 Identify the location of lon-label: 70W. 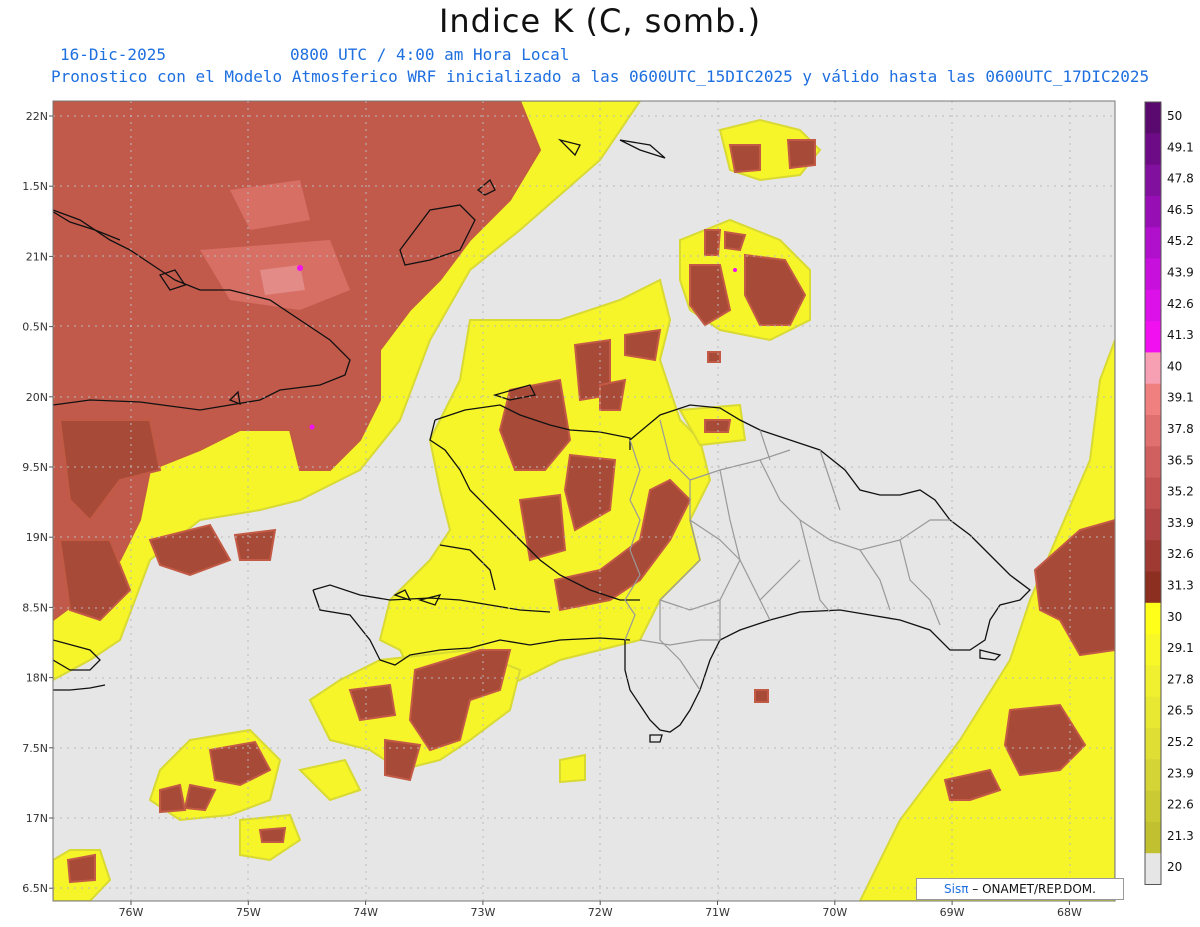
(834, 912).